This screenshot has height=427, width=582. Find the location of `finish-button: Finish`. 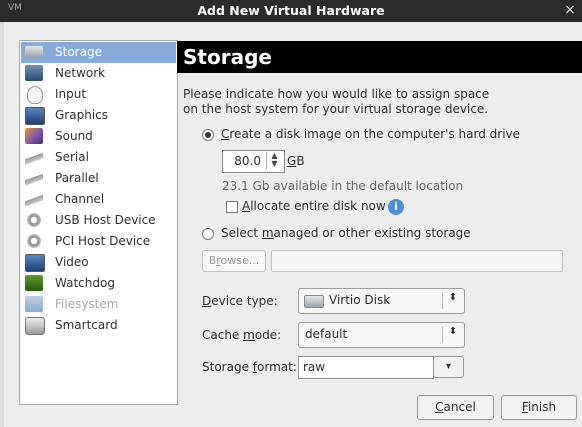

finish-button: Finish is located at coordinates (539, 407).